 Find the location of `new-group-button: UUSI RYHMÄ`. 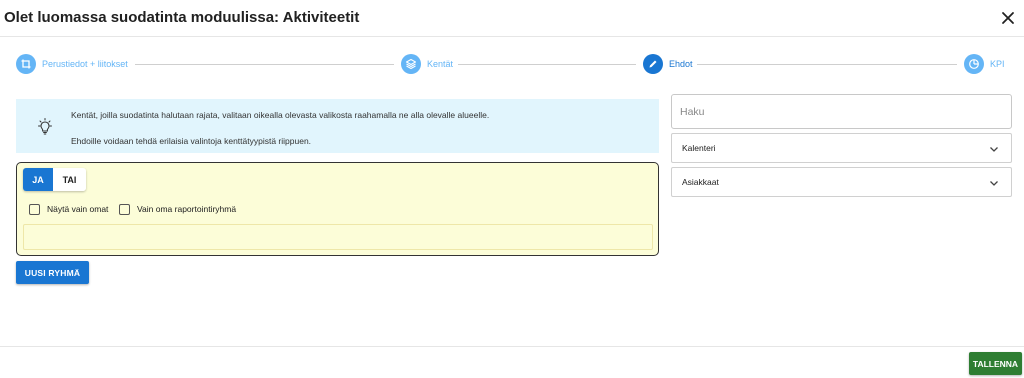

new-group-button: UUSI RYHMÄ is located at coordinates (52, 272).